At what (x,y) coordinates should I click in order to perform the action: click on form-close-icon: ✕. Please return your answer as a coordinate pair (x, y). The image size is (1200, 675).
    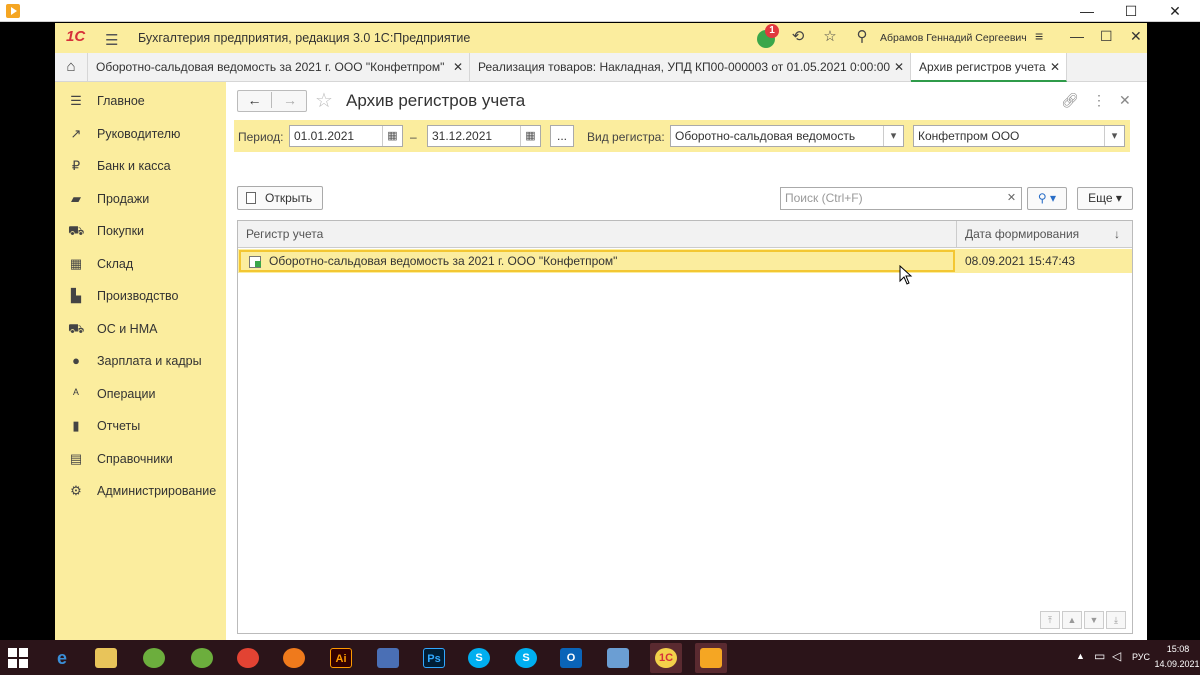
    Looking at the image, I should click on (1125, 100).